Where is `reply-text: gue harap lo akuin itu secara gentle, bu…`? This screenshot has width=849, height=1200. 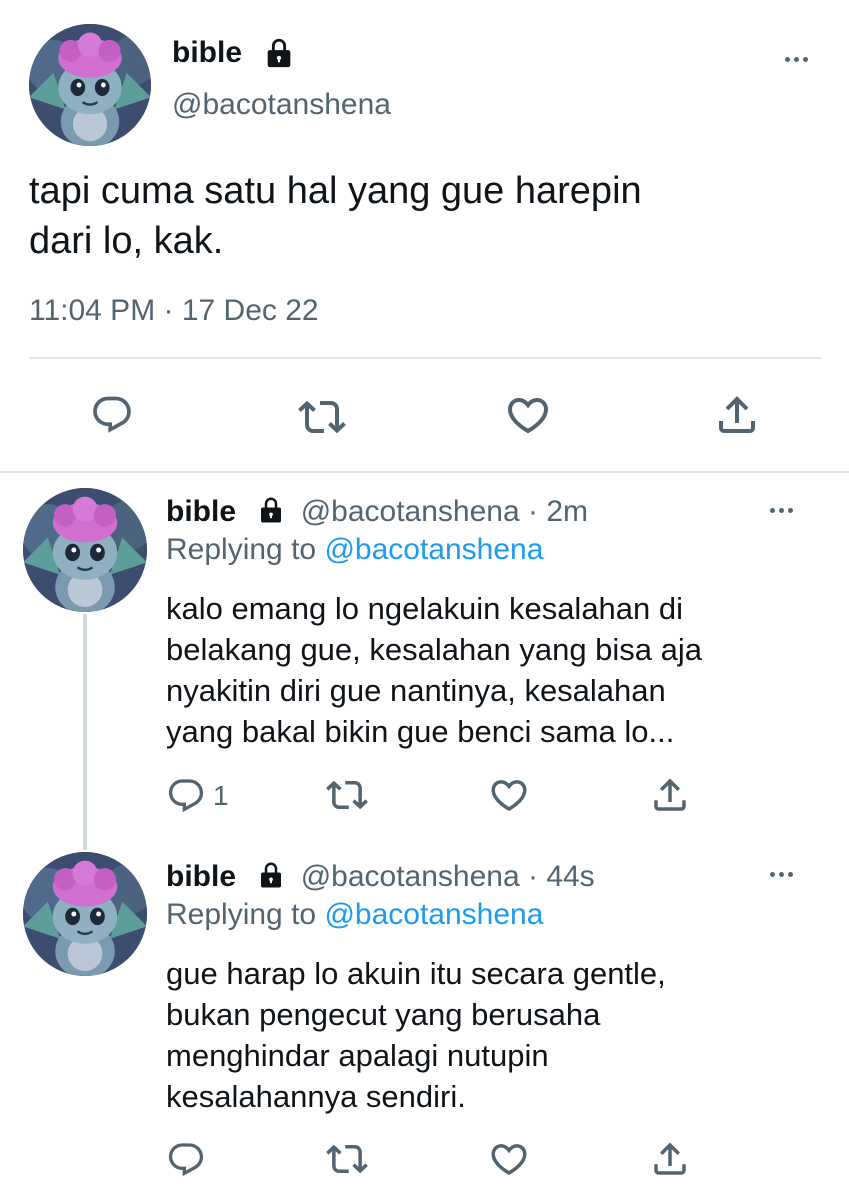 reply-text: gue harap lo akuin itu secara gentle, bu… is located at coordinates (416, 1035).